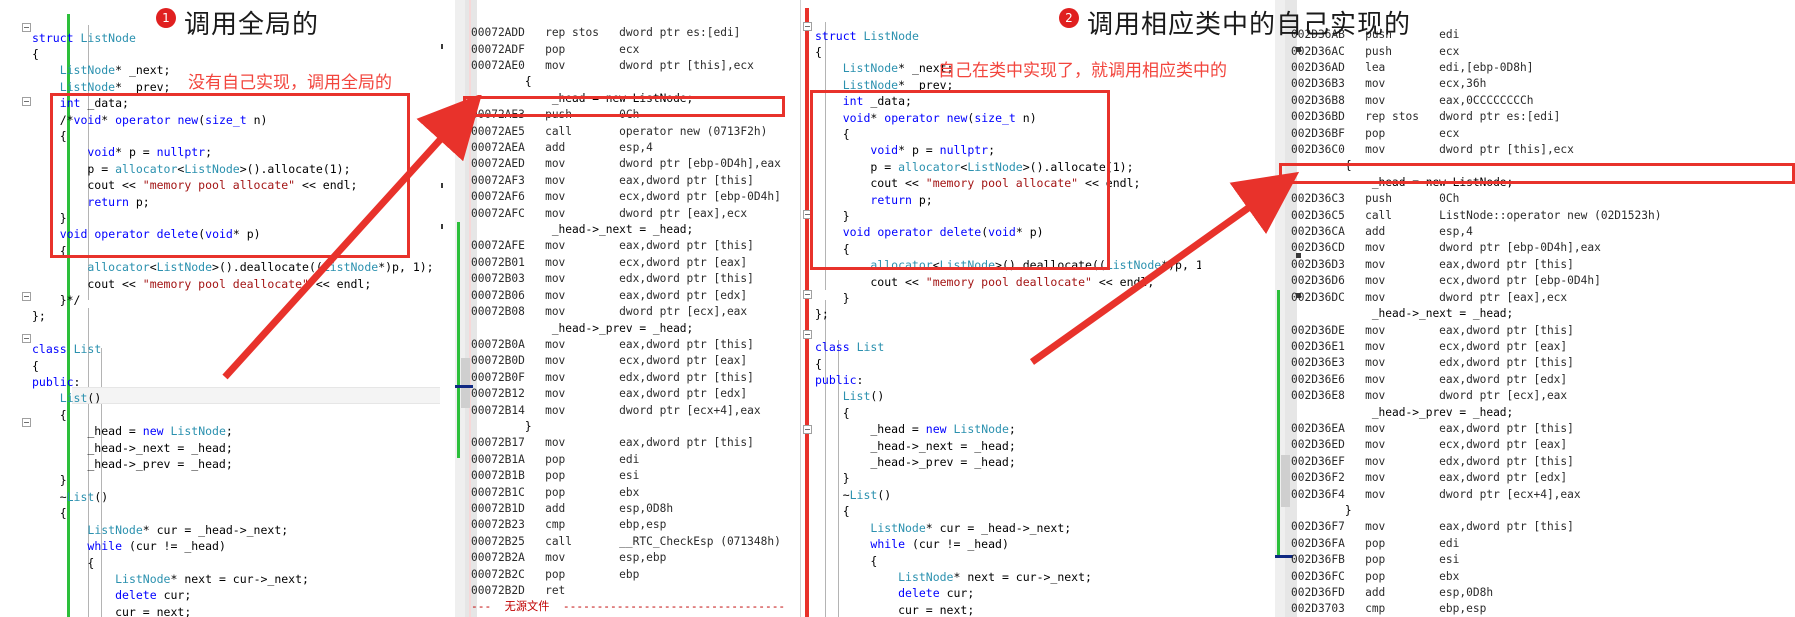 This screenshot has width=1795, height=617. Describe the element at coordinates (166, 18) in the screenshot. I see `badge-1: 1` at that location.